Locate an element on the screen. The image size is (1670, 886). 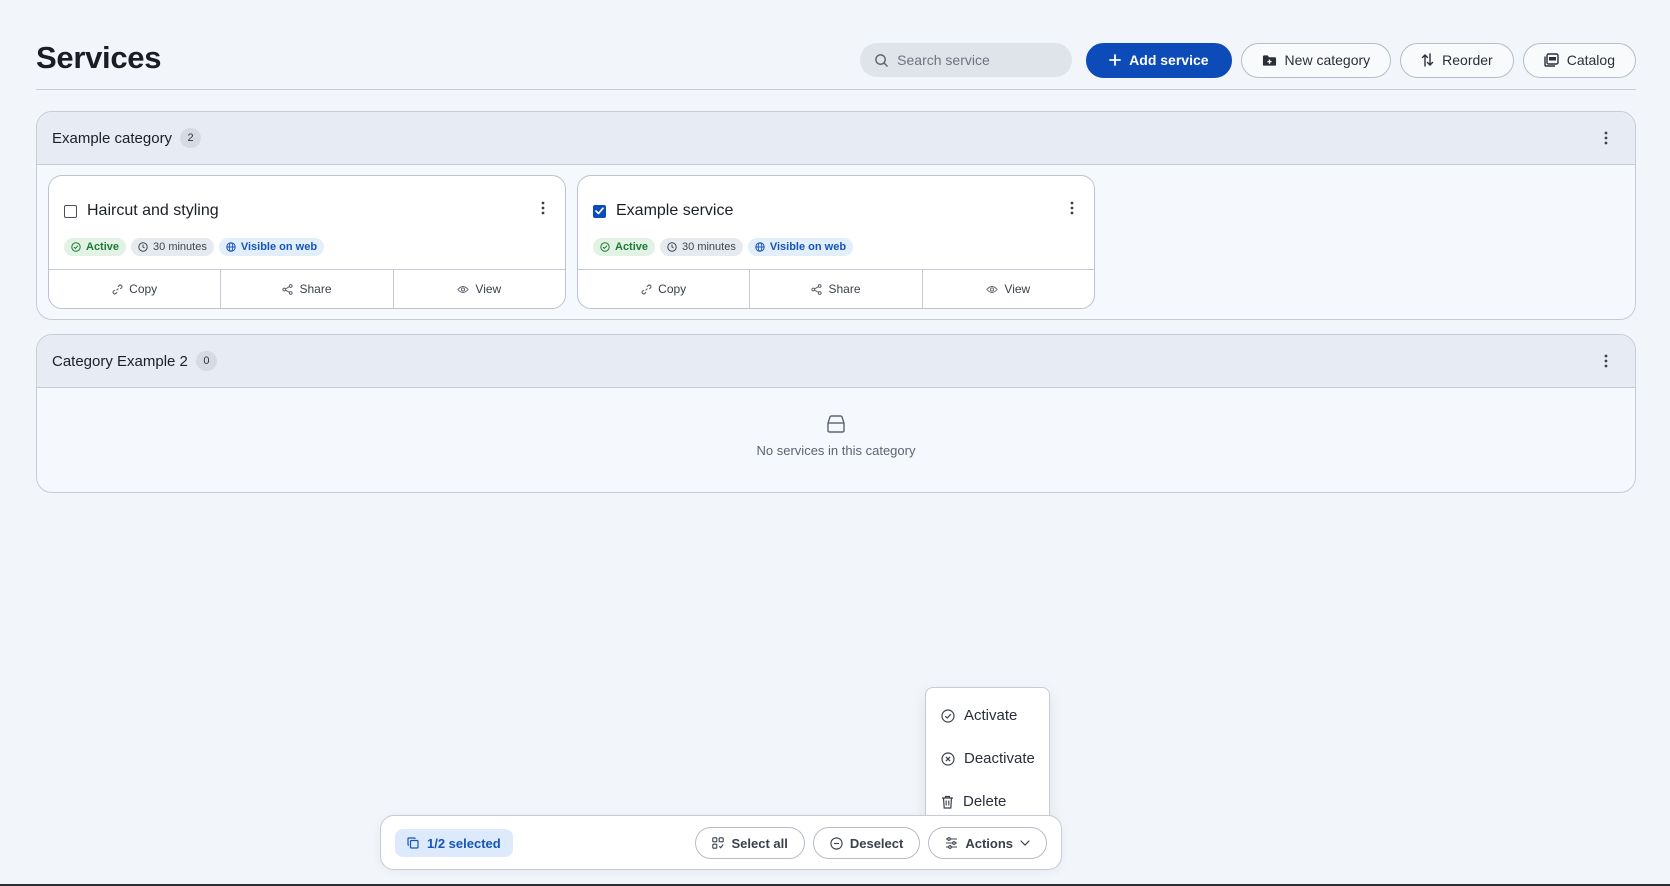
plus-icon is located at coordinates (1115, 60).